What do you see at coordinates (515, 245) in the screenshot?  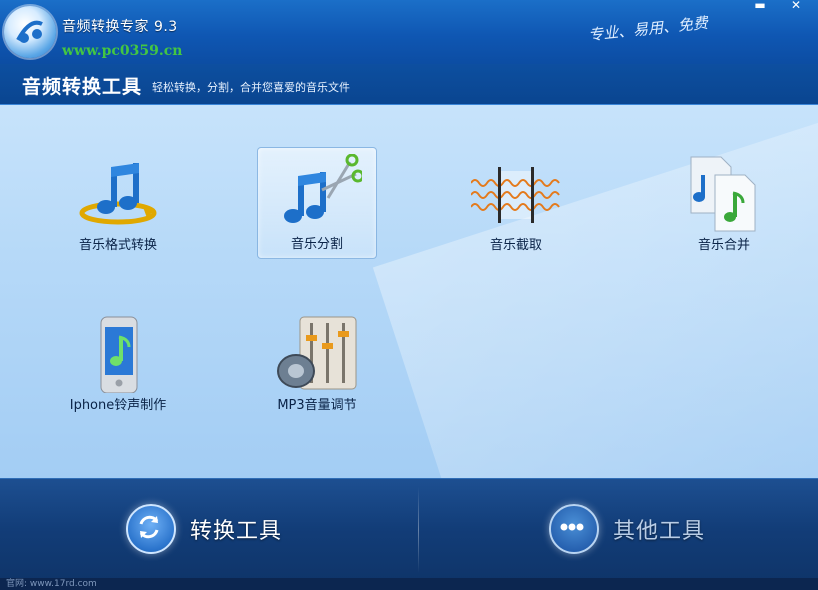 I see `tool-label: 音乐截取` at bounding box center [515, 245].